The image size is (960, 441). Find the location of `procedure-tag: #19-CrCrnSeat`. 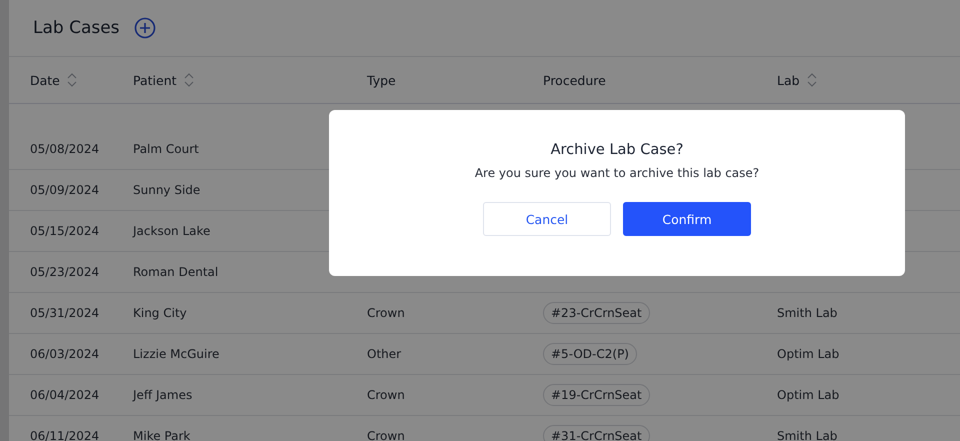

procedure-tag: #19-CrCrnSeat is located at coordinates (596, 395).